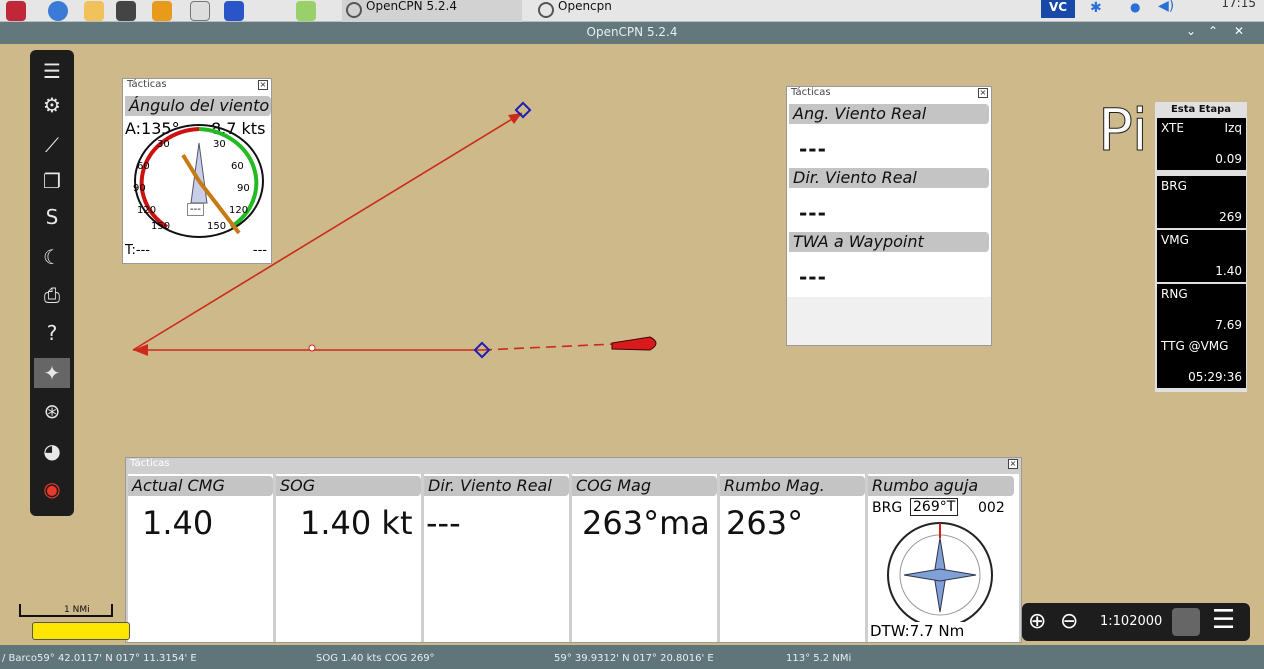 This screenshot has width=1264, height=669. I want to click on cog-mag-instrument: COG Mag 263°ma, so click(644, 558).